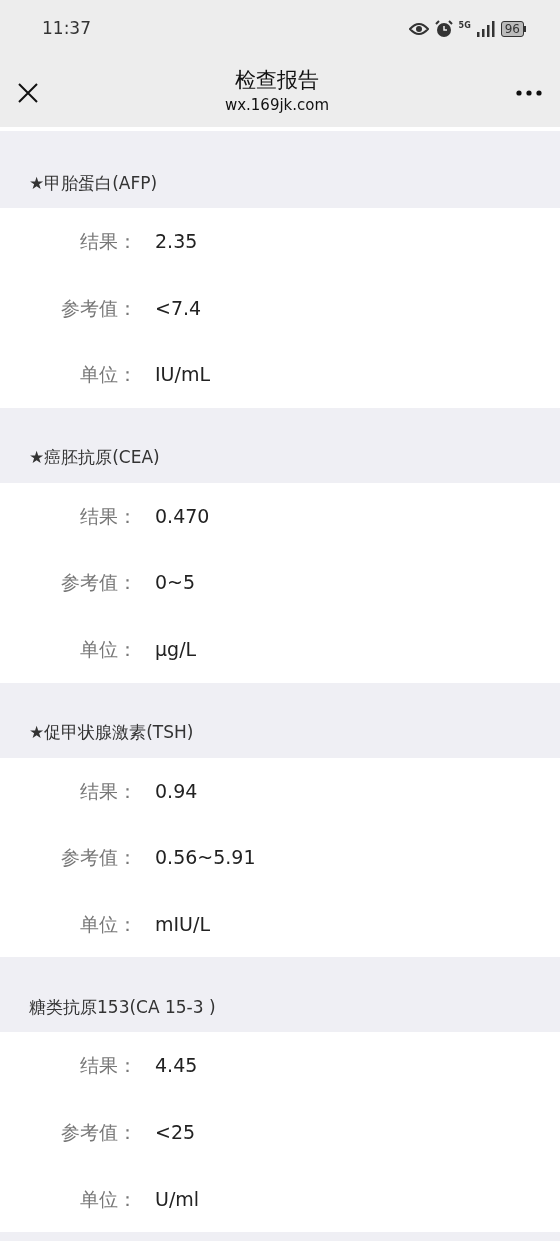 This screenshot has height=1241, width=560. I want to click on field-value: 4.45, so click(176, 1066).